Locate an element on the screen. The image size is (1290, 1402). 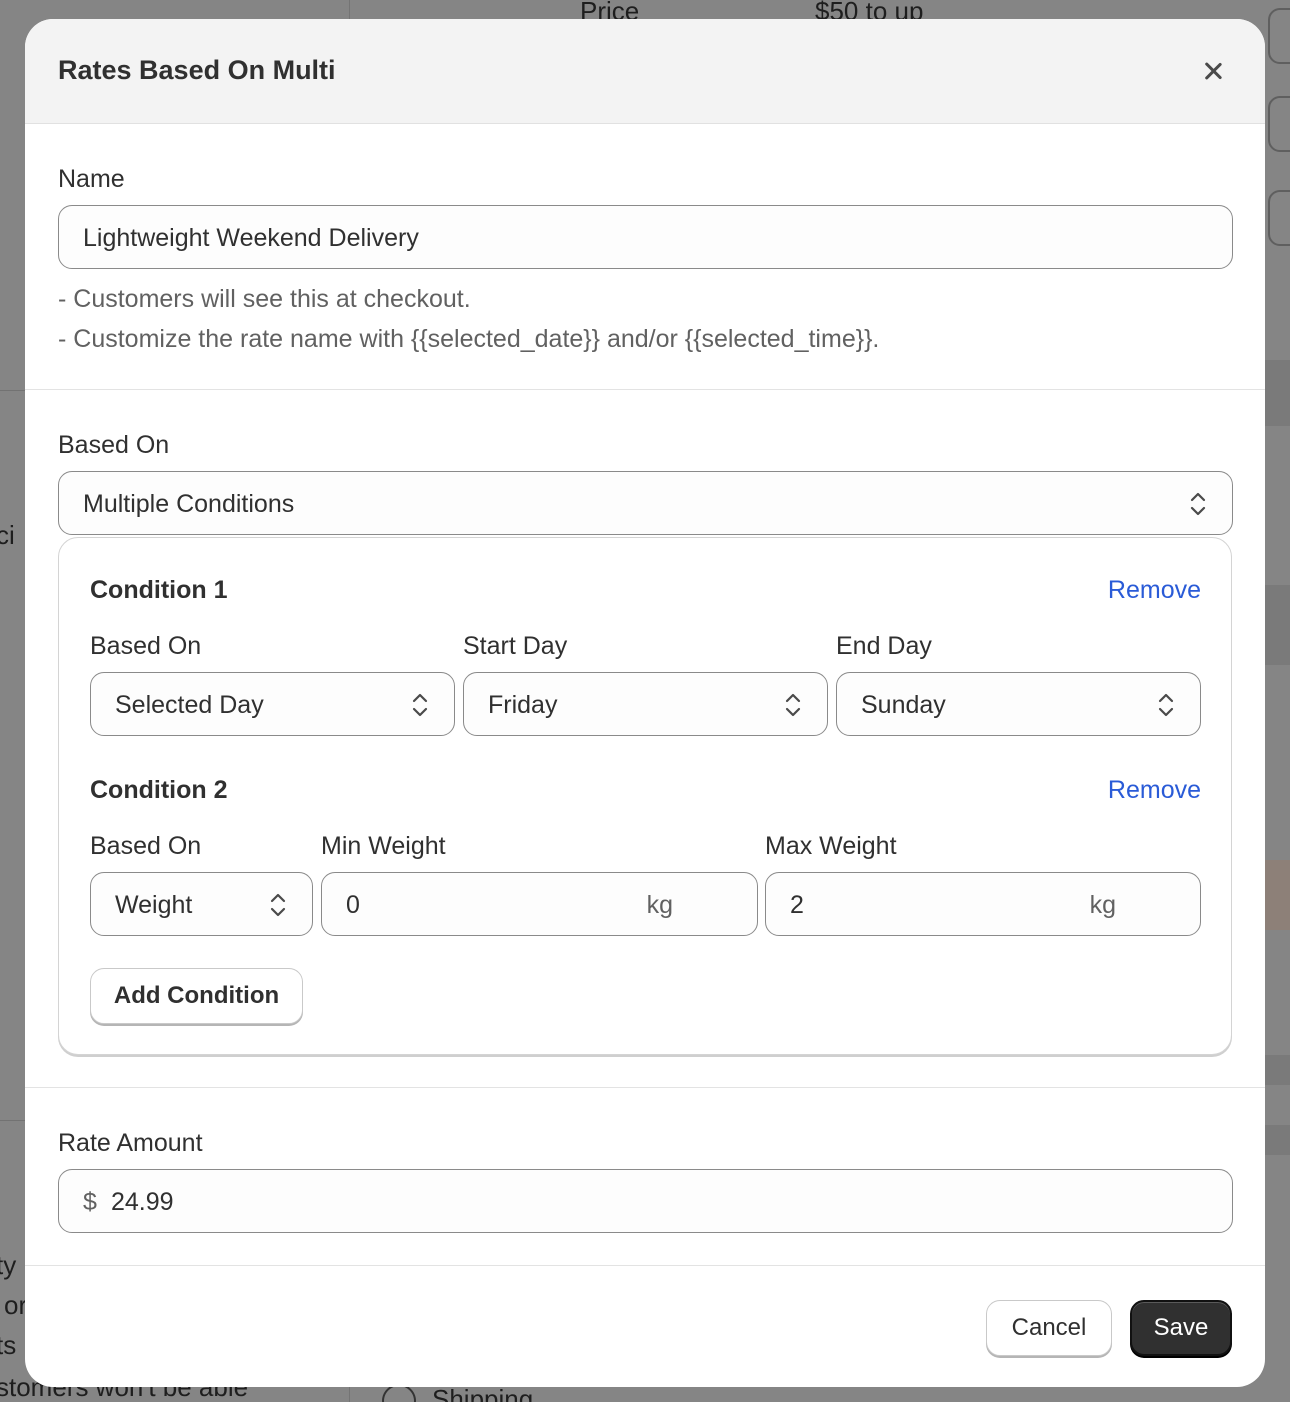
name-label: Name is located at coordinates (91, 179).